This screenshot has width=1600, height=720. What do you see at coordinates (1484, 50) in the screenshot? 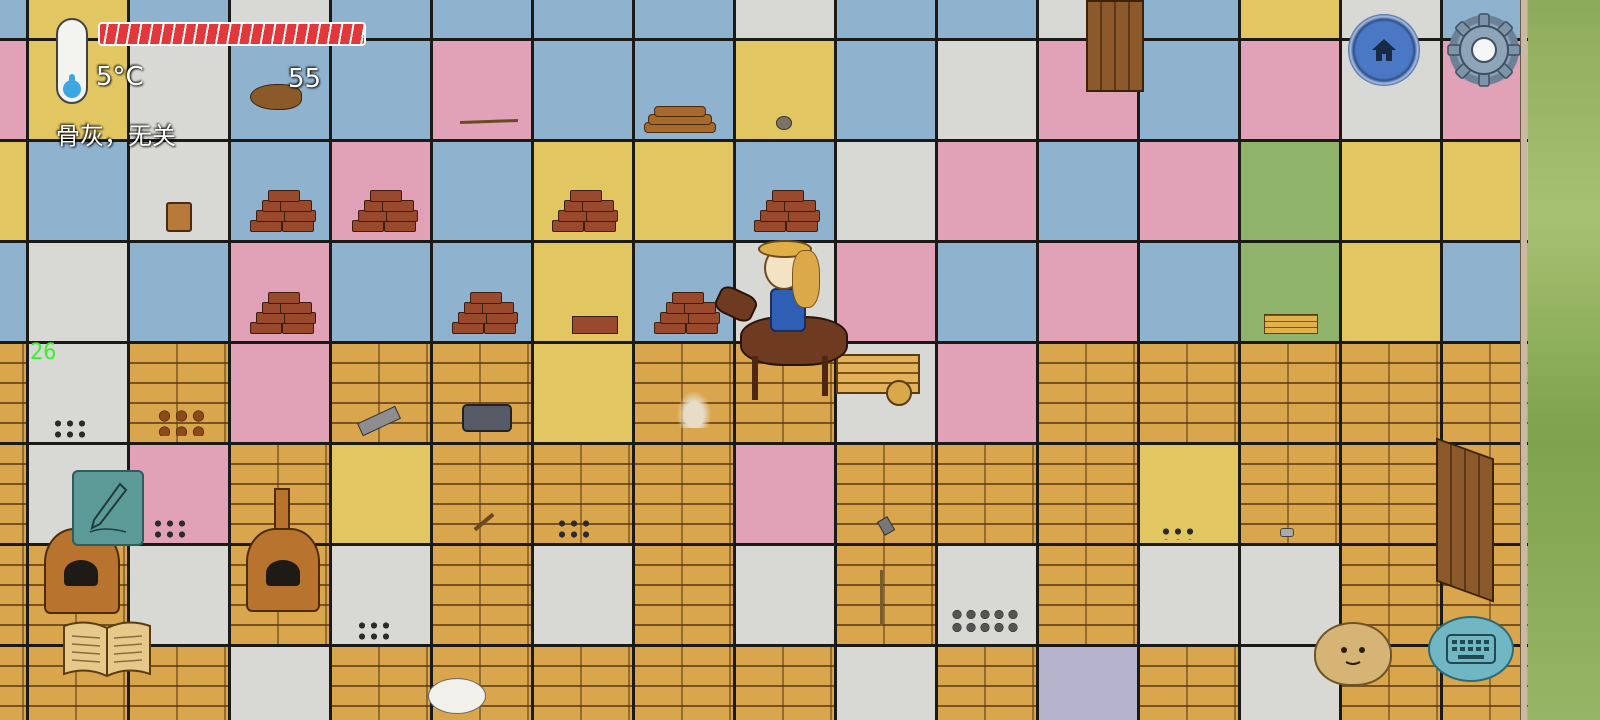
I see `settings-button` at bounding box center [1484, 50].